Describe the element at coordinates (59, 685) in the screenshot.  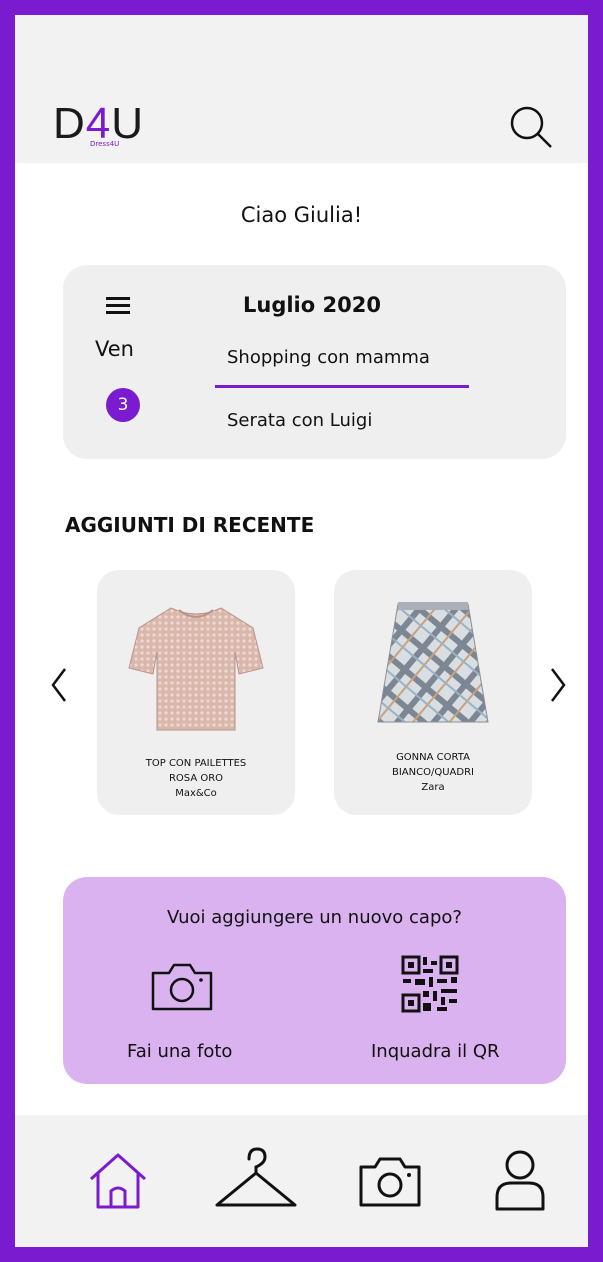
I see `chevron-left-icon` at that location.